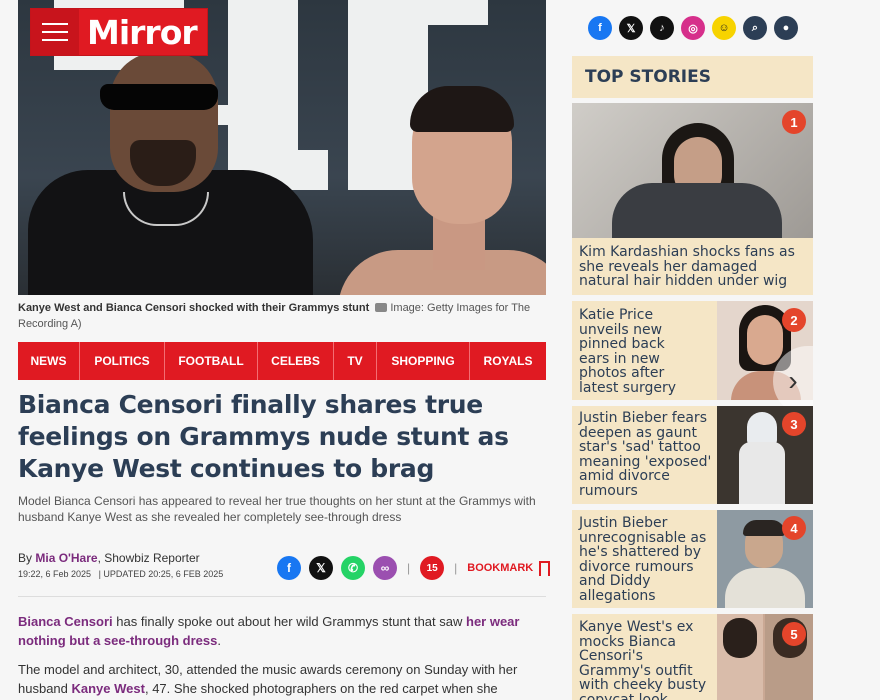  I want to click on published-date: 19:22, 6 Feb 2025, so click(55, 574).